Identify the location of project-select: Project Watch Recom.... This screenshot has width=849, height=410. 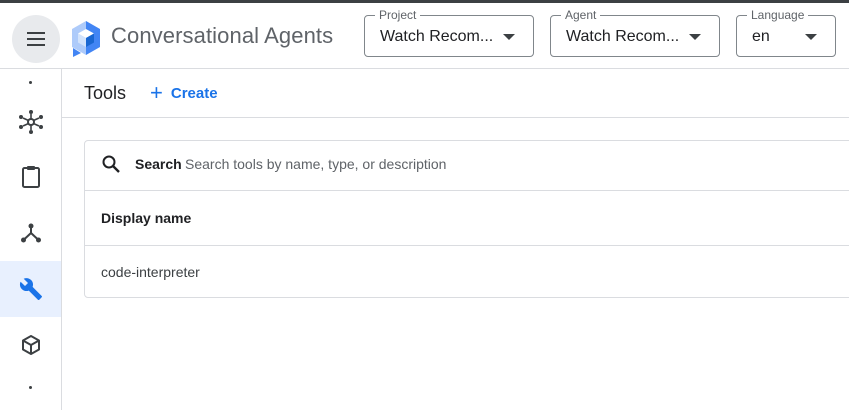
(449, 32).